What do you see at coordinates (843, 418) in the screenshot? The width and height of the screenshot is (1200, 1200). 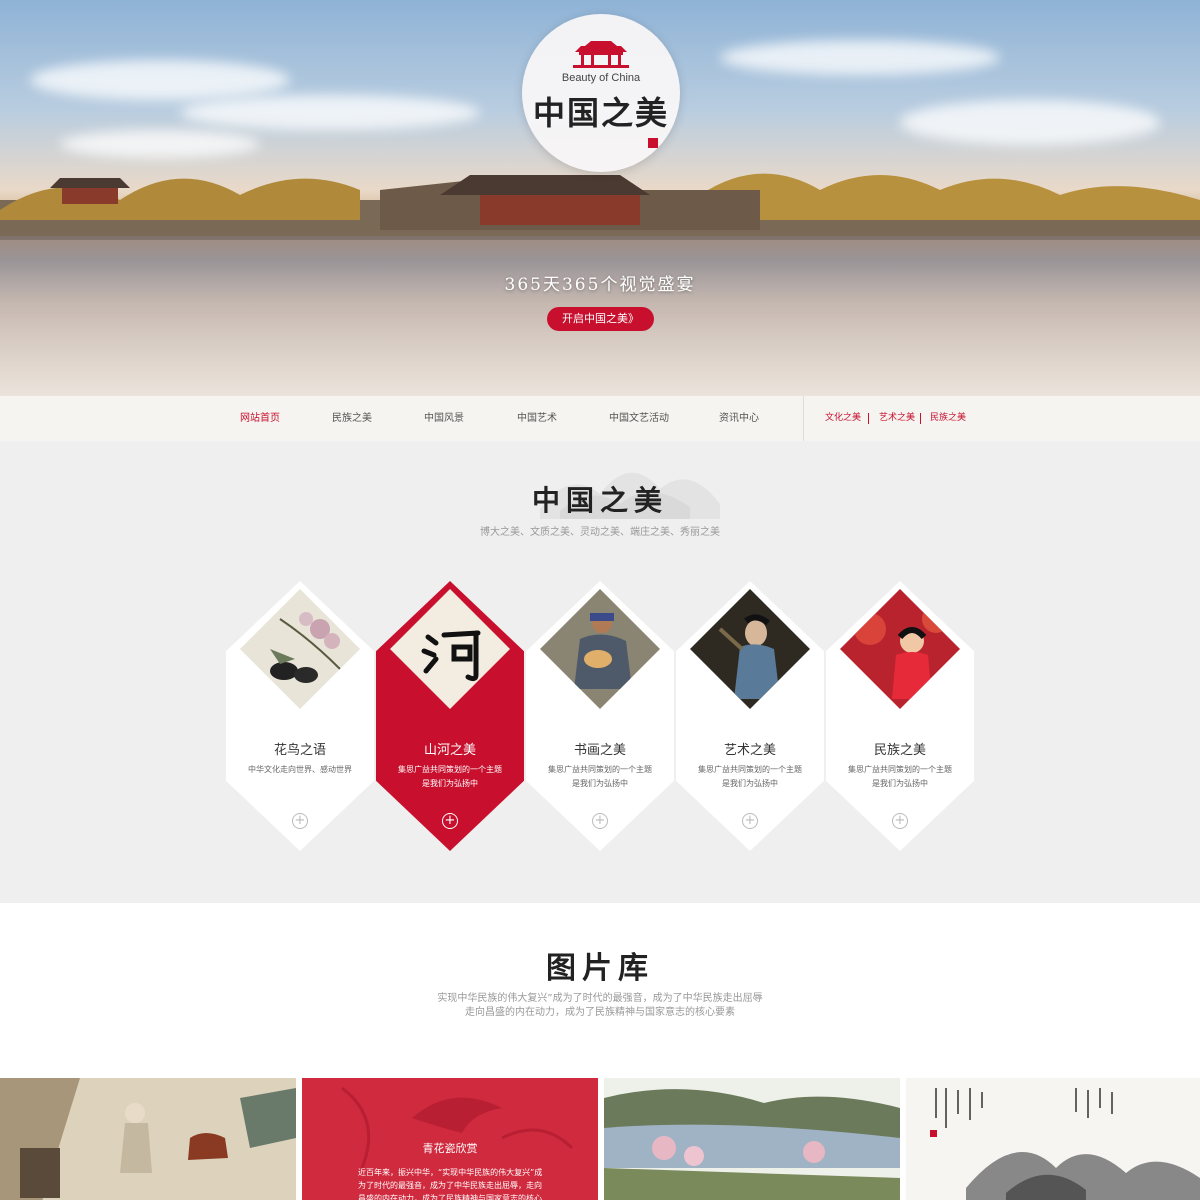 I see `sub-link-culture: 文化之美` at bounding box center [843, 418].